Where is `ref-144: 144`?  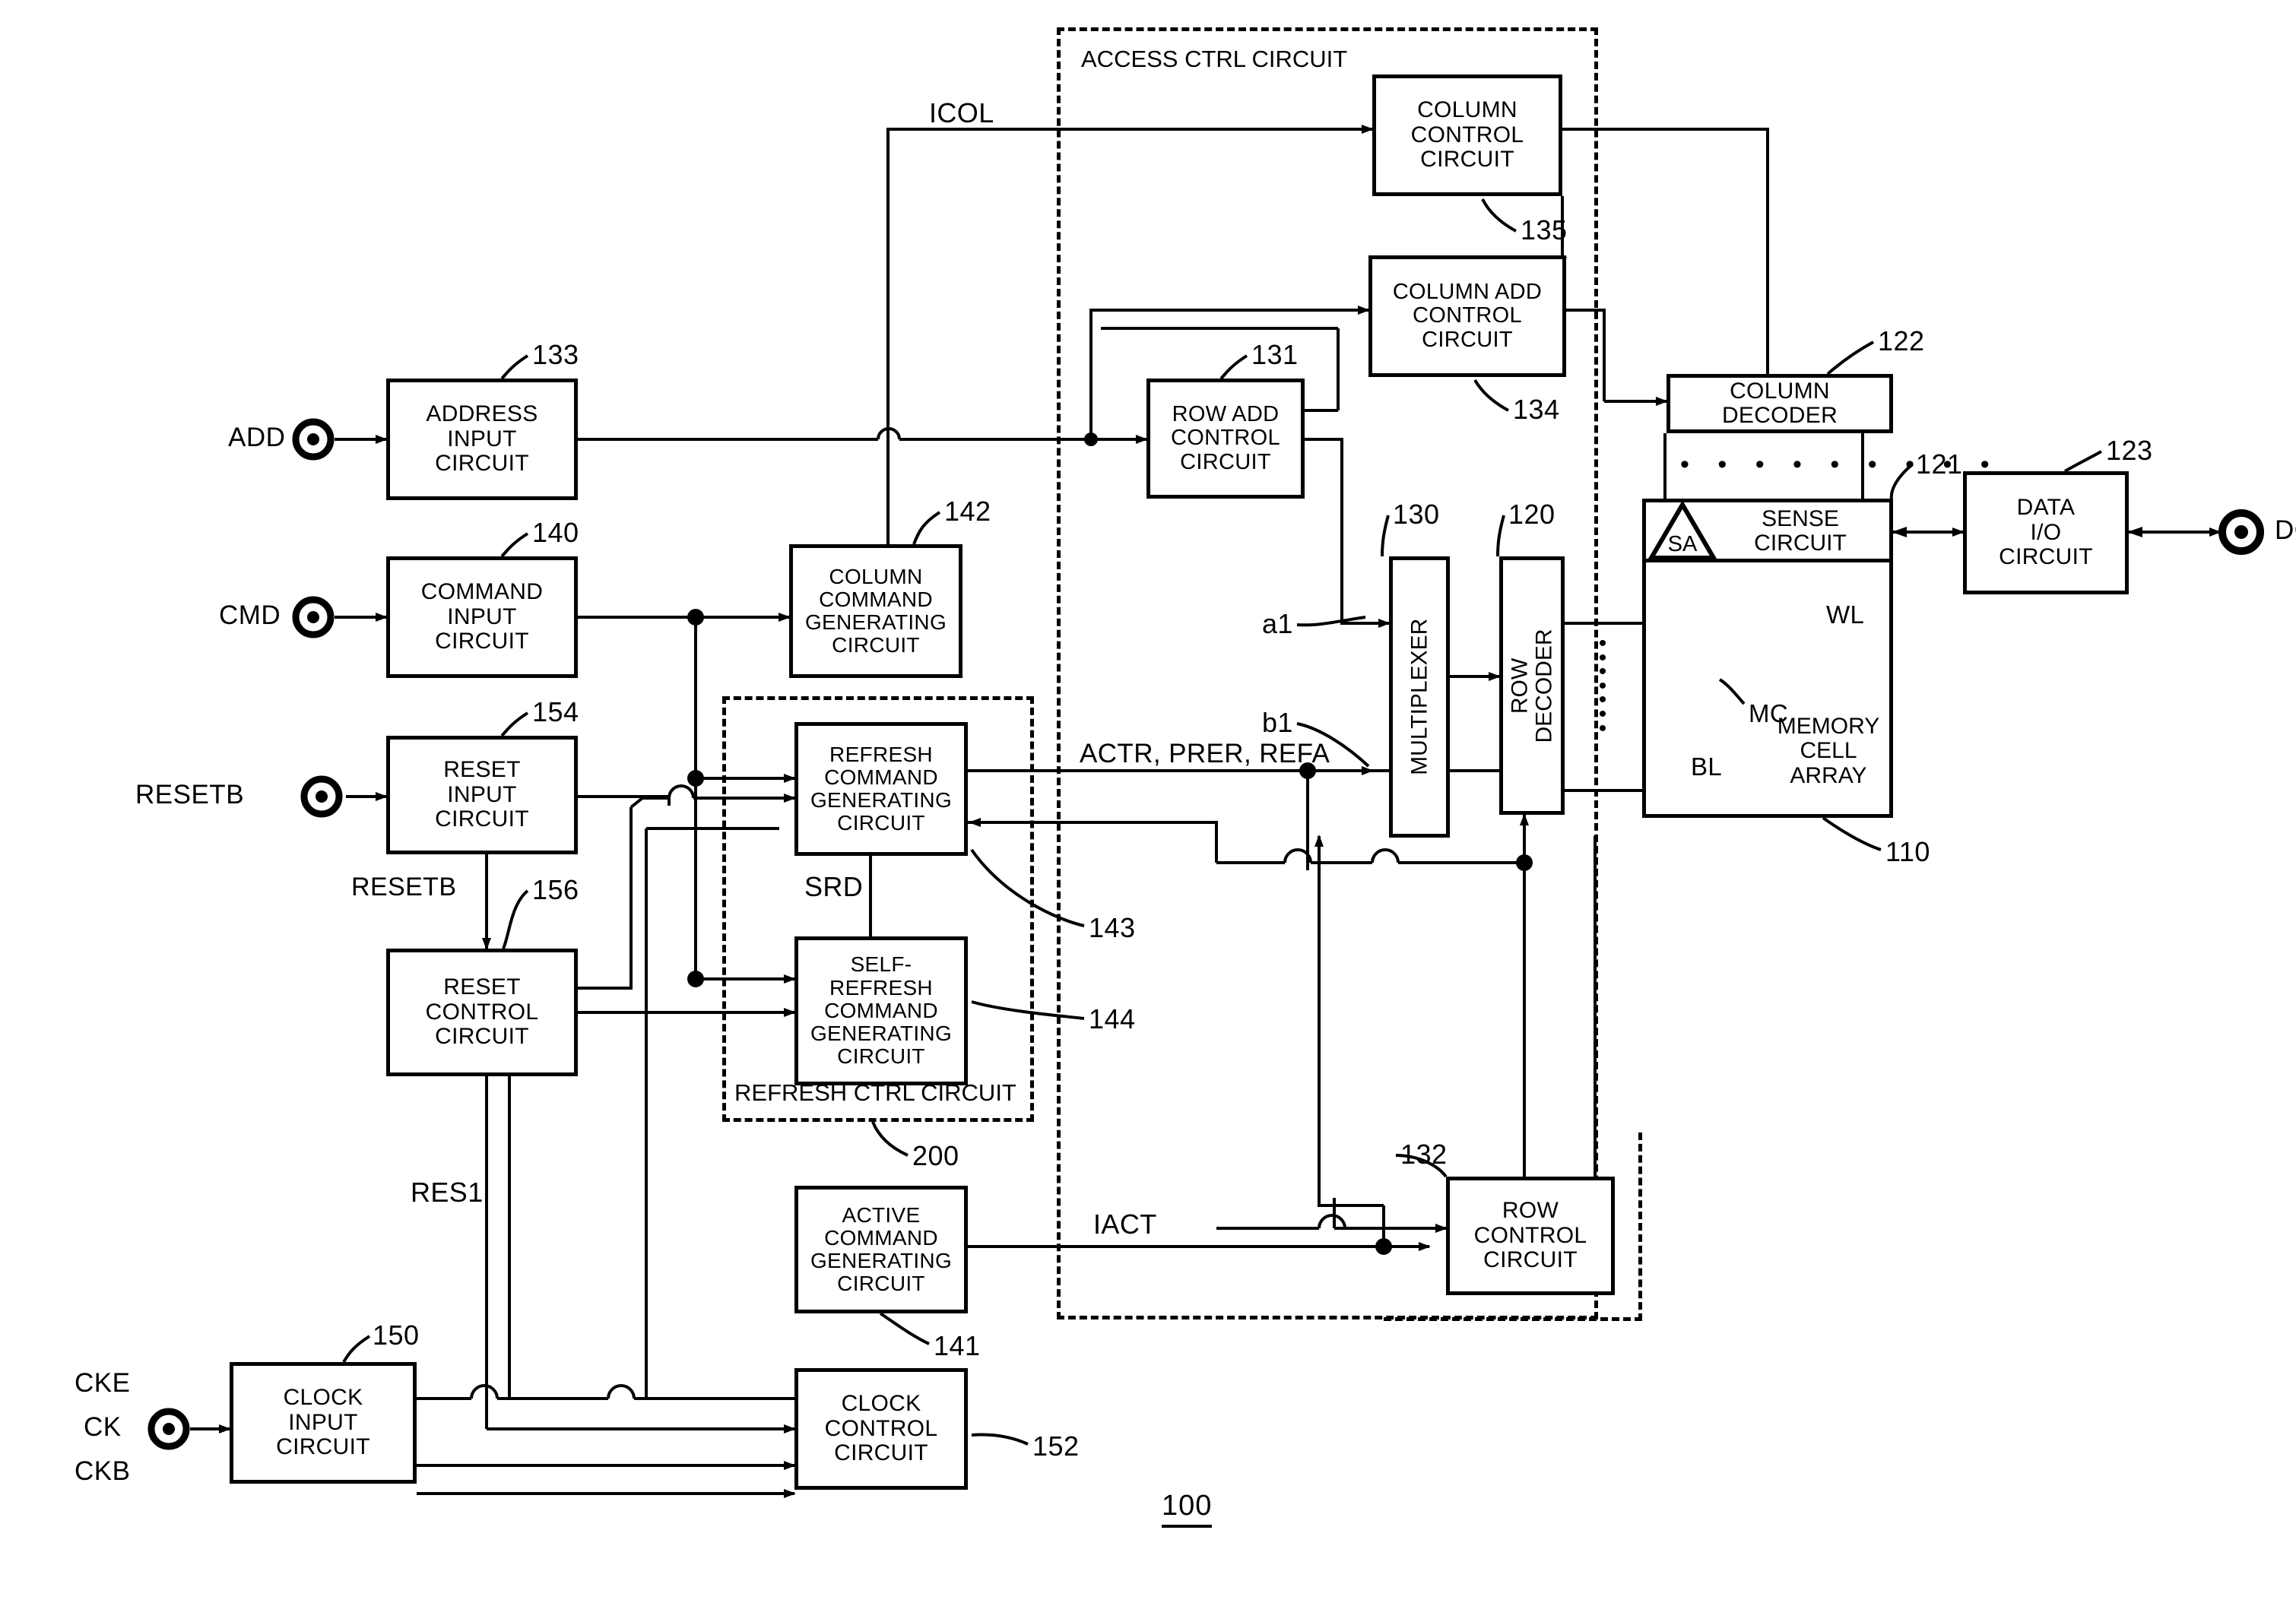
ref-144: 144 is located at coordinates (1112, 1018).